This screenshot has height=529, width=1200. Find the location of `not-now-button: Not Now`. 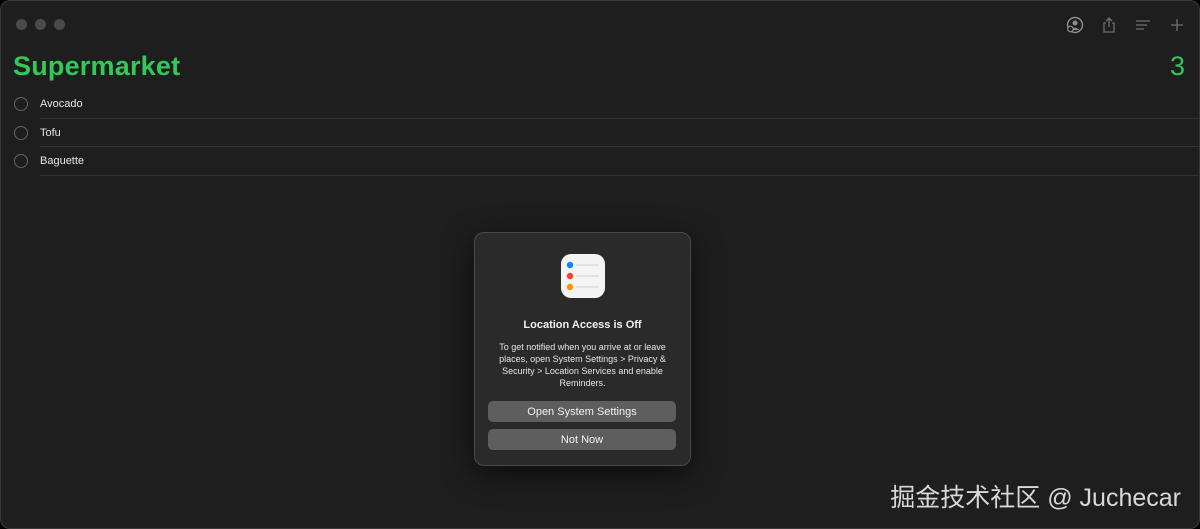

not-now-button: Not Now is located at coordinates (582, 439).